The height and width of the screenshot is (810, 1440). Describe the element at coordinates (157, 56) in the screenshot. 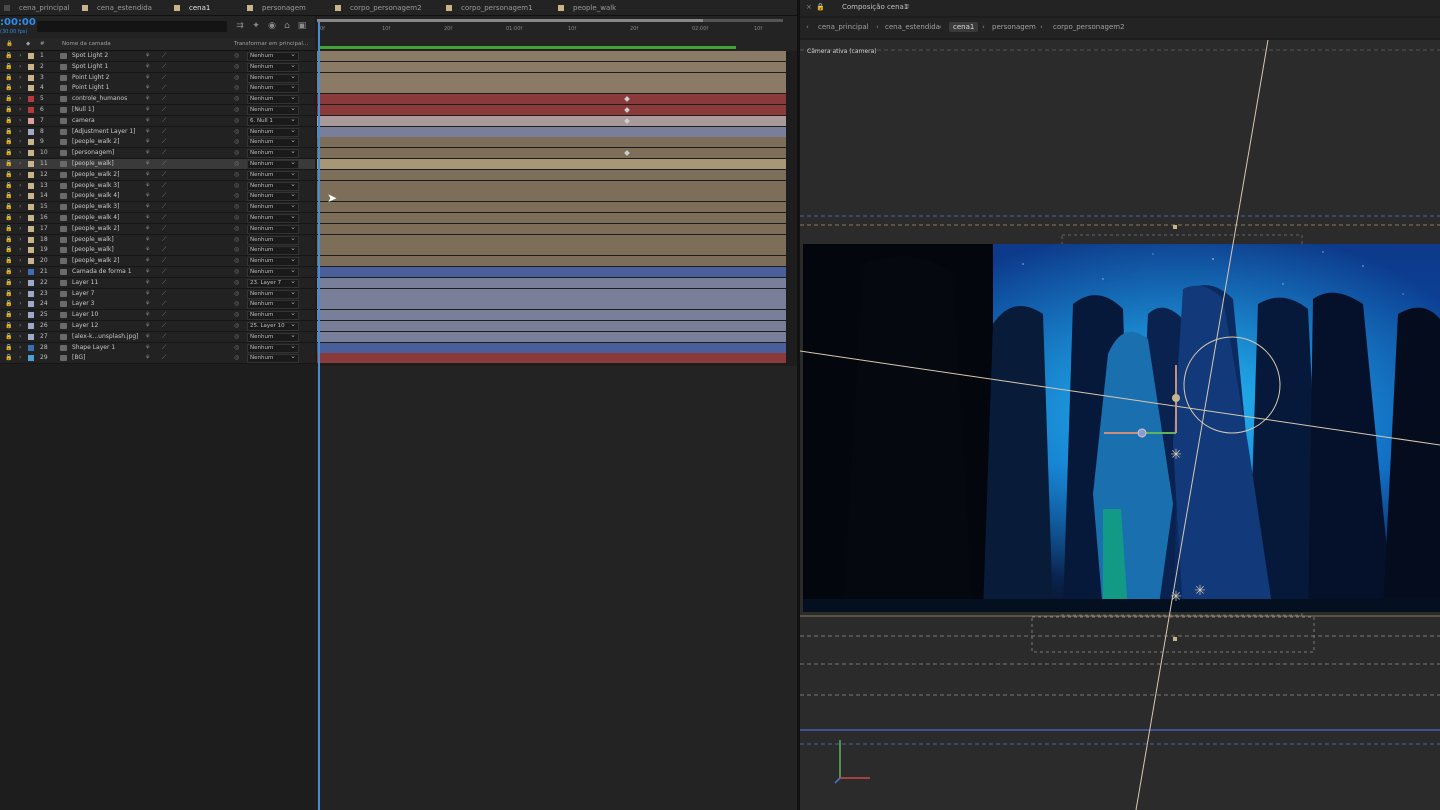

I see `layer-row: 🔒 › 1 Spot Light 2 ⚘ ⟋ ◎ Nenhum` at that location.